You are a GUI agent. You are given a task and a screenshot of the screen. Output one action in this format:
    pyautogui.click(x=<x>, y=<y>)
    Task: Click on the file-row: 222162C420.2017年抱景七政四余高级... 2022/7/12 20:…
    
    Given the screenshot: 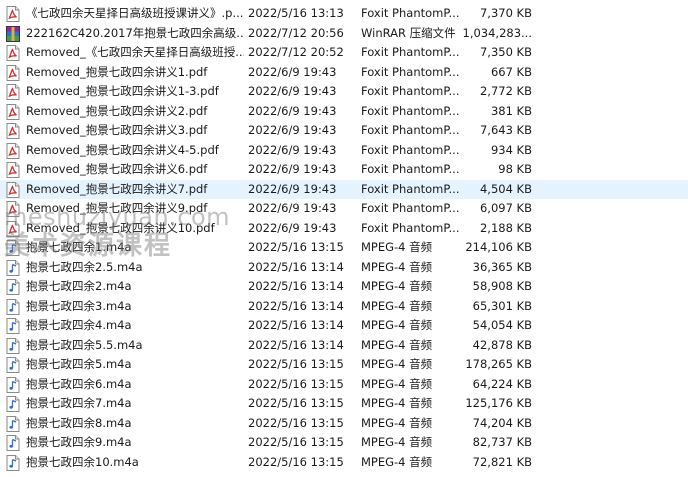 What is the action you would take?
    pyautogui.click(x=344, y=34)
    